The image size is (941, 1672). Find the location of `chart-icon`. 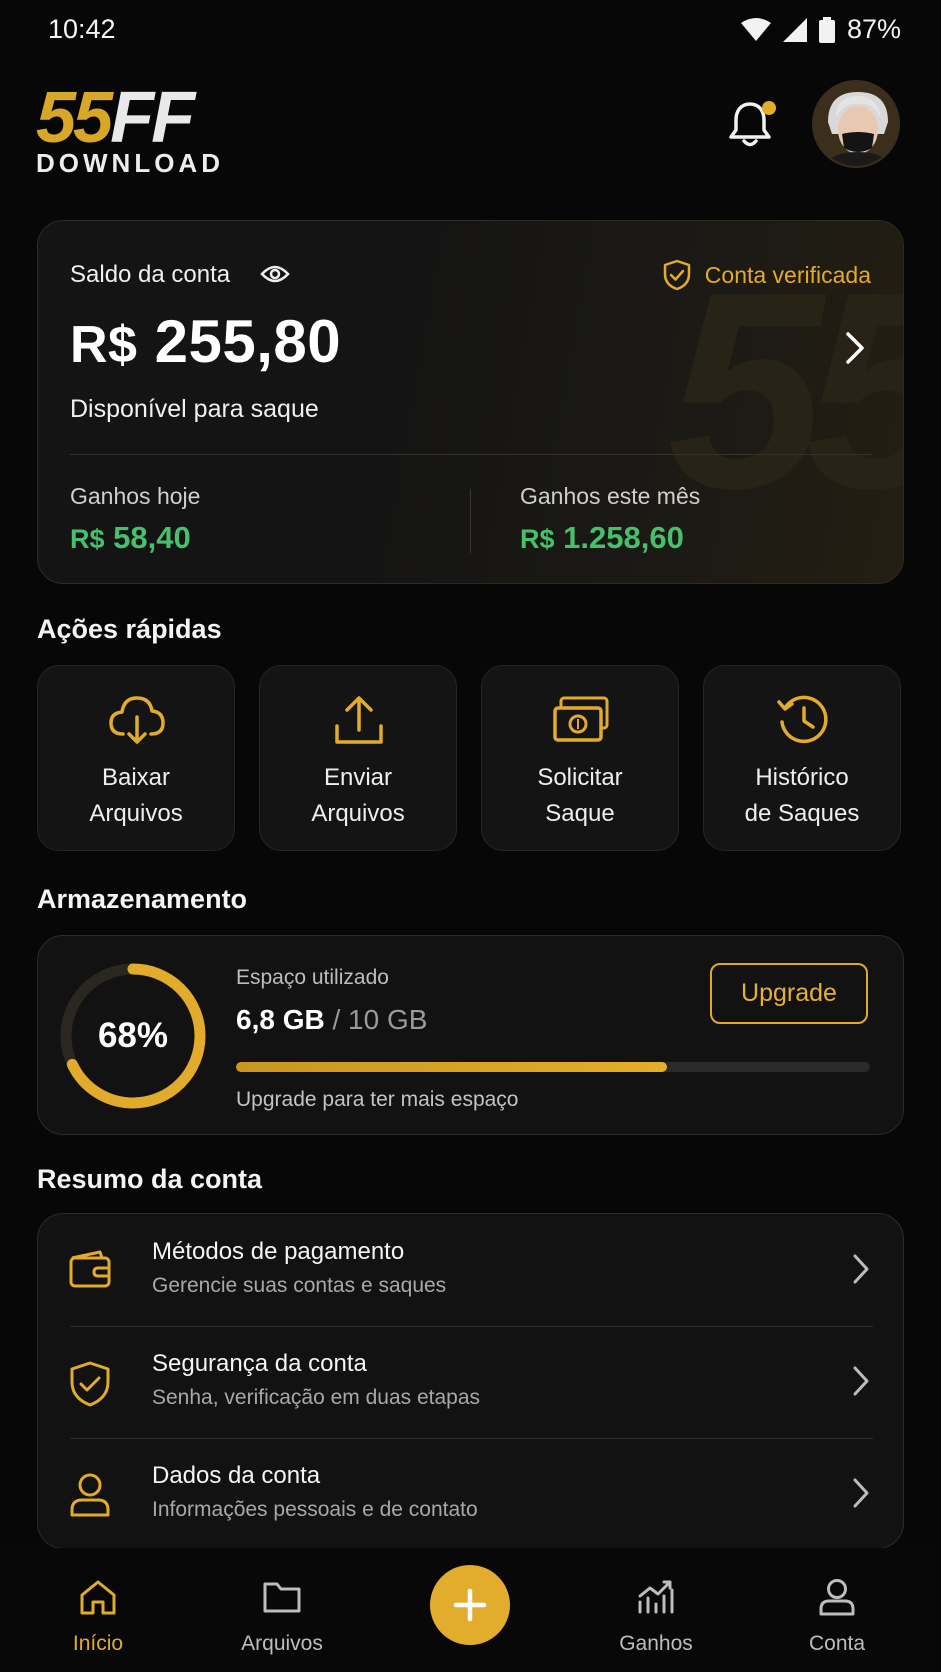

chart-icon is located at coordinates (656, 1597).